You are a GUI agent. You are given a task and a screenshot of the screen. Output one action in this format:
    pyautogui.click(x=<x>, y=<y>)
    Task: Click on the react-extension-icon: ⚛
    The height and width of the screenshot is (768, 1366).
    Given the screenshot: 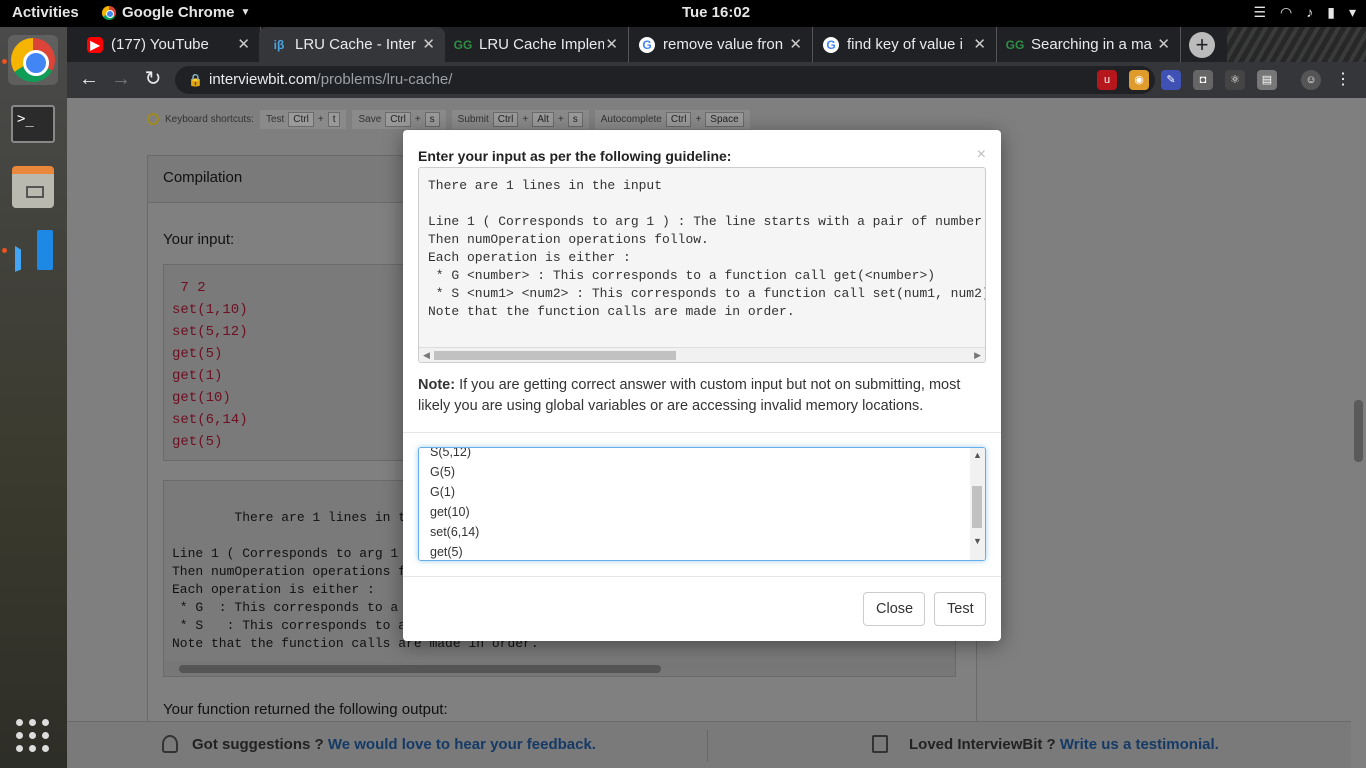 What is the action you would take?
    pyautogui.click(x=1235, y=80)
    